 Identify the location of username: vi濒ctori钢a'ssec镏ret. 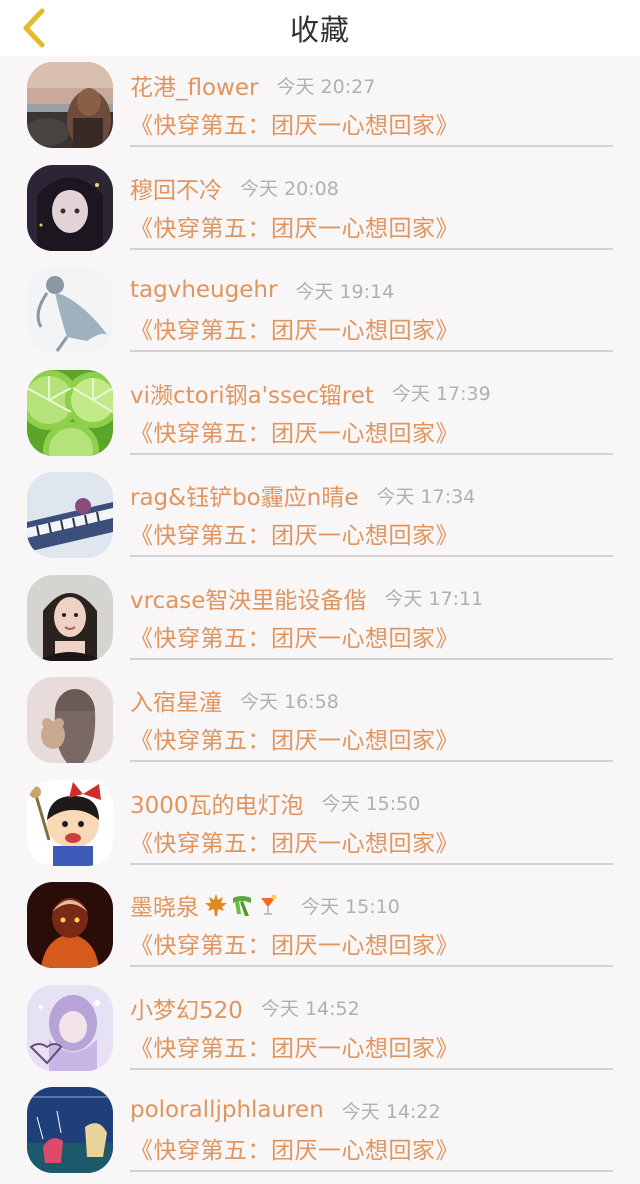
(252, 393).